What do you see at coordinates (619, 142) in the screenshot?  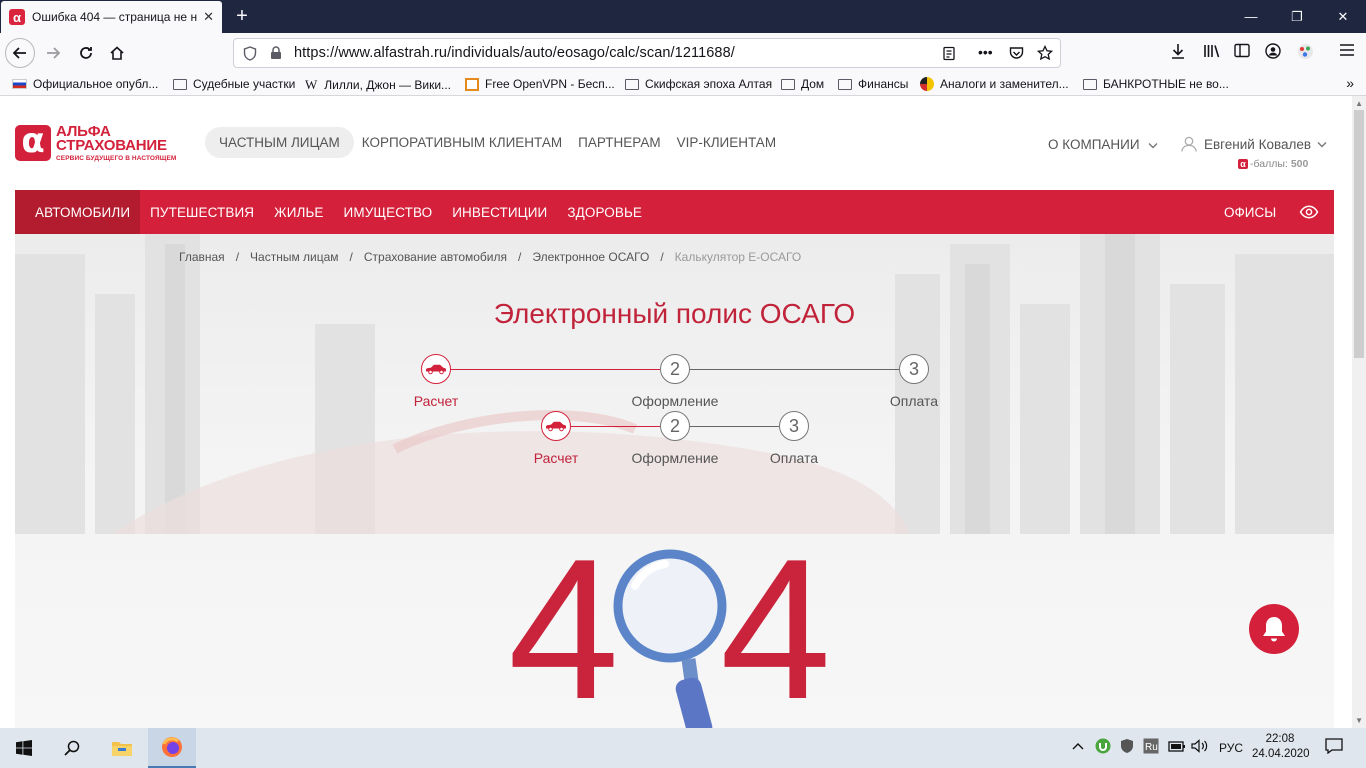 I see `top-menu-partners: ПАРТНЕРАМ` at bounding box center [619, 142].